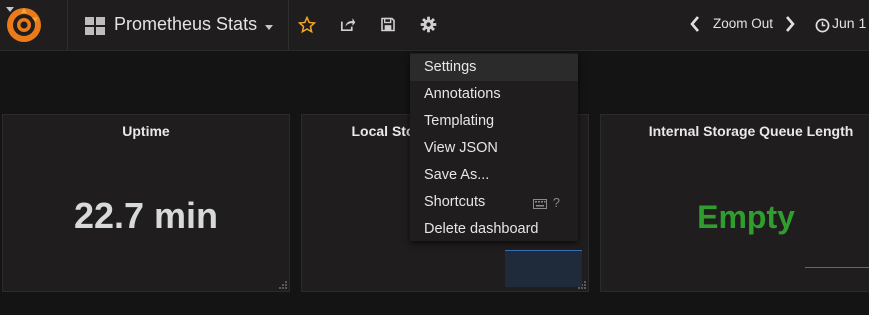 This screenshot has width=869, height=315. I want to click on save-icon, so click(388, 24).